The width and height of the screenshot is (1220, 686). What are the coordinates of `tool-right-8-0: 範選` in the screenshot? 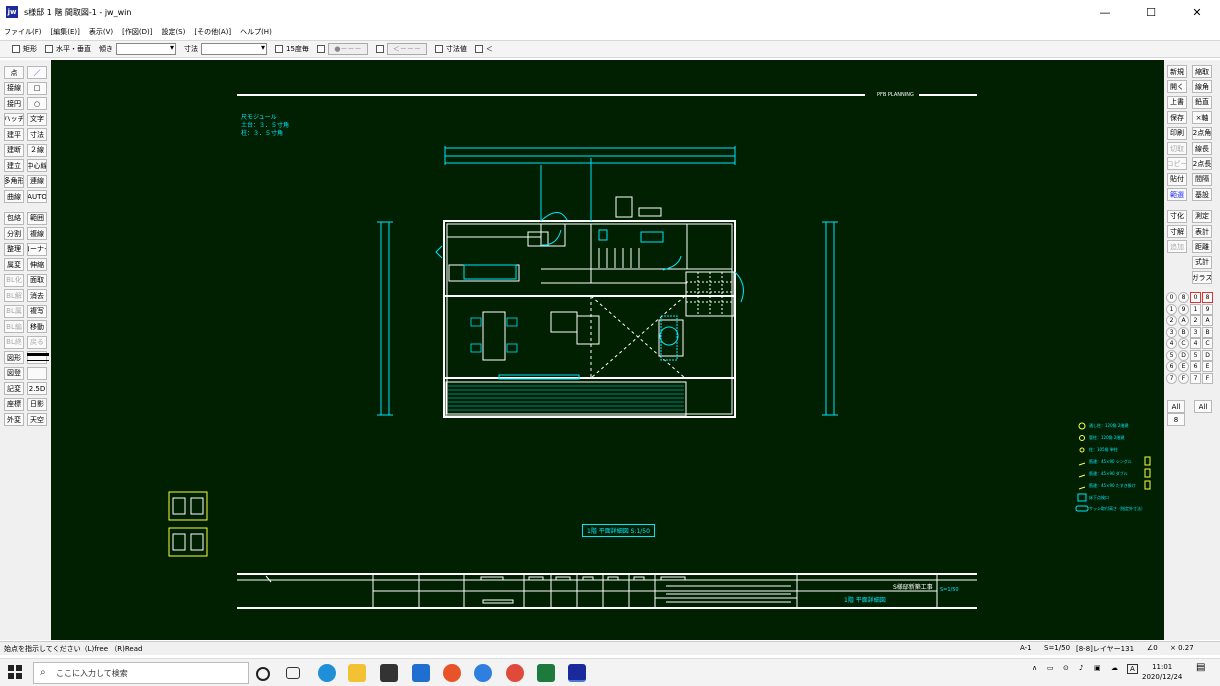 It's located at (1177, 195).